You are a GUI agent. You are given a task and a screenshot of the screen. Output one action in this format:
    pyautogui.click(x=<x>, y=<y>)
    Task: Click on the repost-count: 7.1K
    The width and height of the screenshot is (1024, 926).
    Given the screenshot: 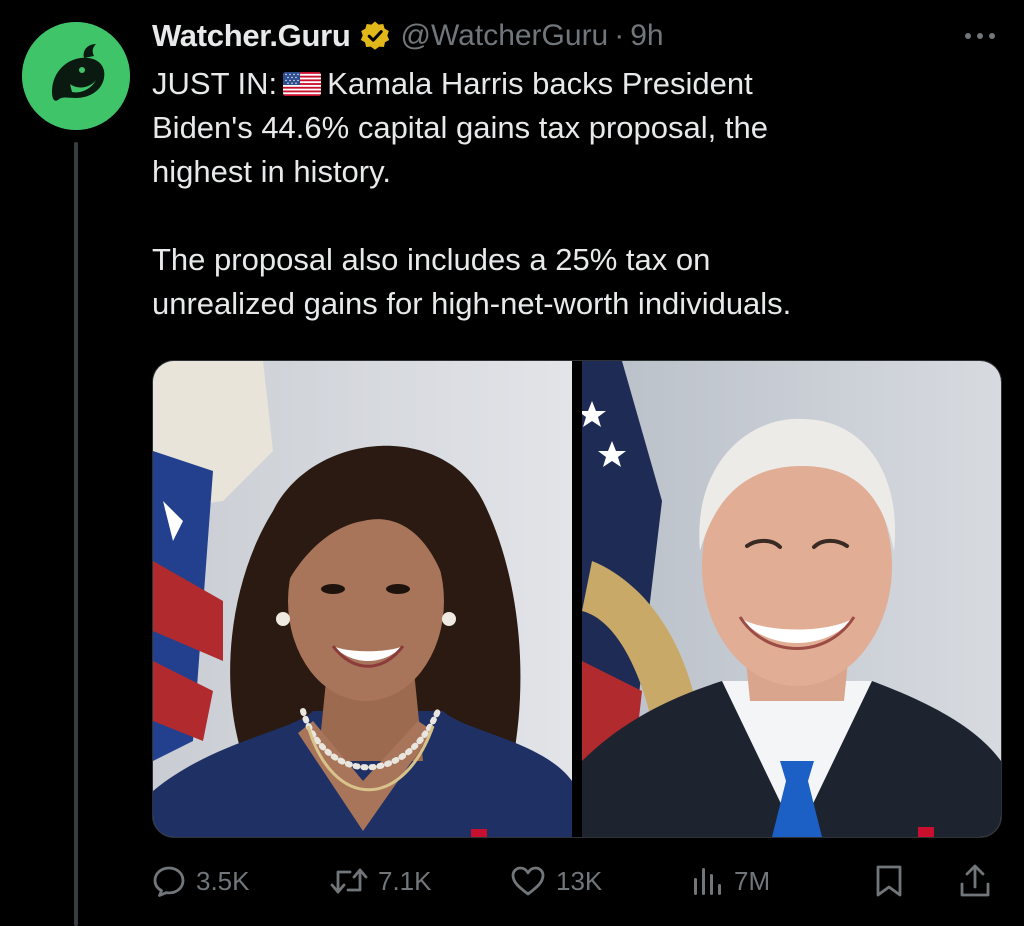 What is the action you would take?
    pyautogui.click(x=405, y=880)
    